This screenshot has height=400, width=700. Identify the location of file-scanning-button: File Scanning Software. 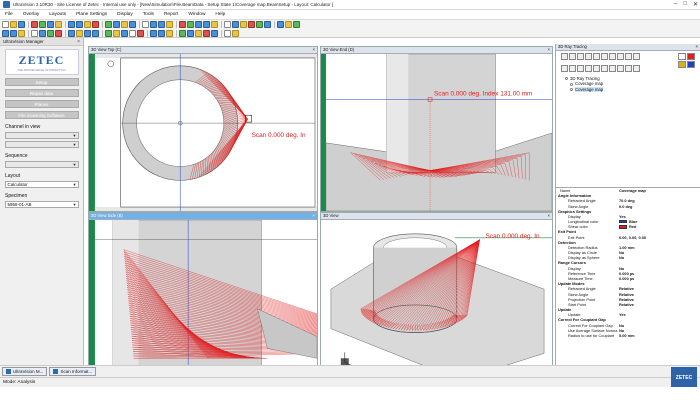
(41, 115).